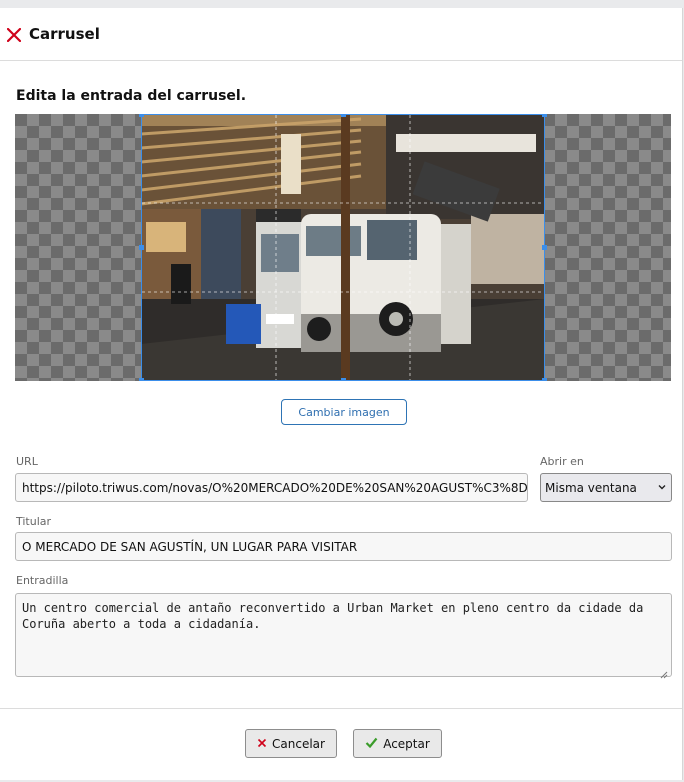 This screenshot has height=782, width=684. I want to click on cancel-label: Cancelar, so click(298, 743).